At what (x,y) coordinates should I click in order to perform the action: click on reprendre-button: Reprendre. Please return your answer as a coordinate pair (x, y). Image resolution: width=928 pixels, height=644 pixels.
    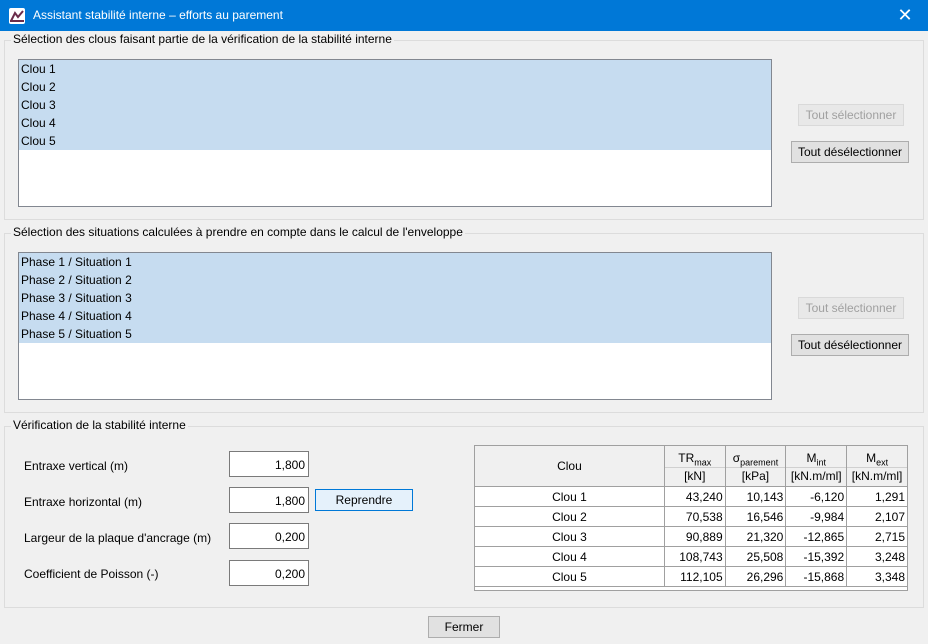
    Looking at the image, I should click on (364, 500).